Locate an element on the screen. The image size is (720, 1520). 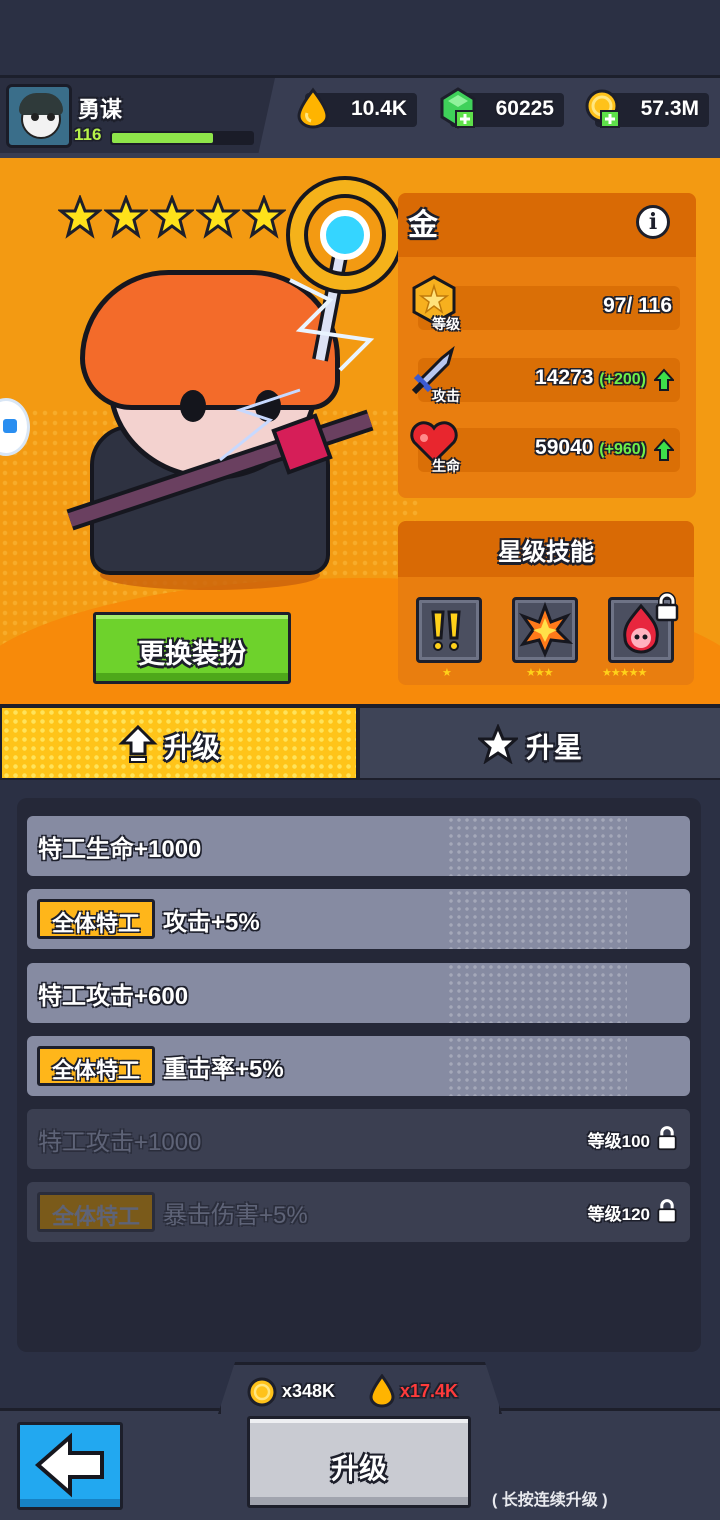
upgrade-row: 特工生命+1000 is located at coordinates (358, 846).